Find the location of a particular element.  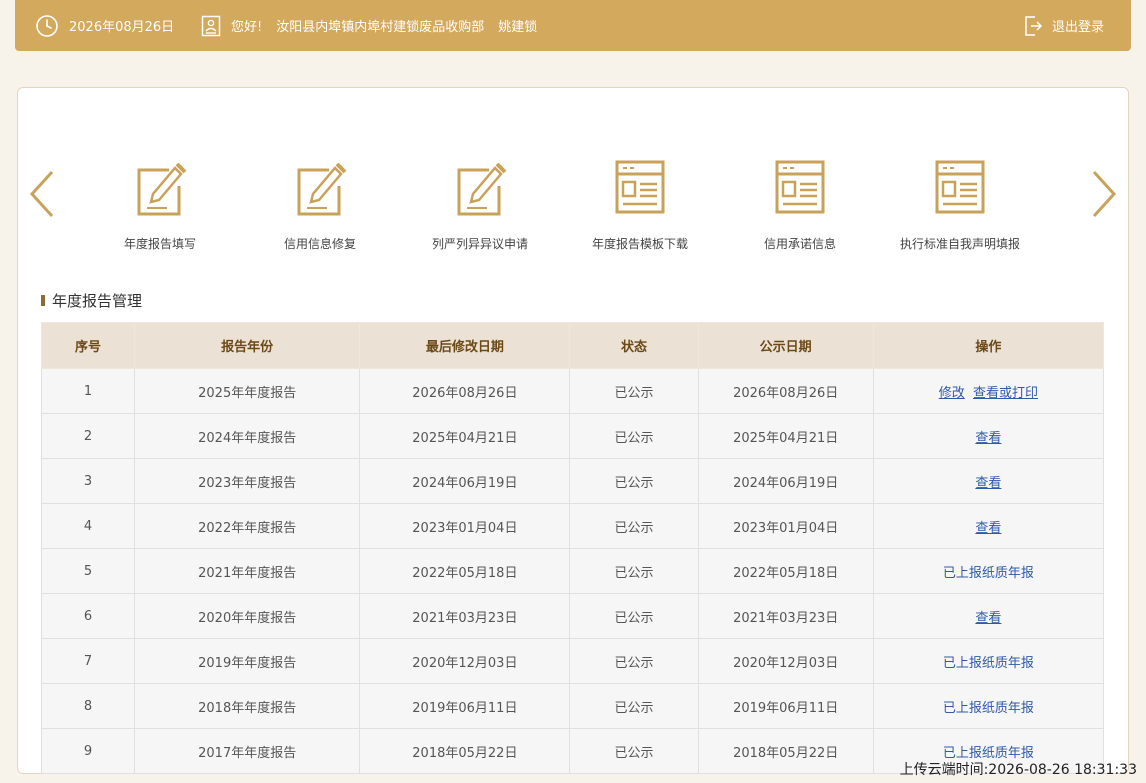

section-title-text: 年度报告管理 is located at coordinates (97, 301).